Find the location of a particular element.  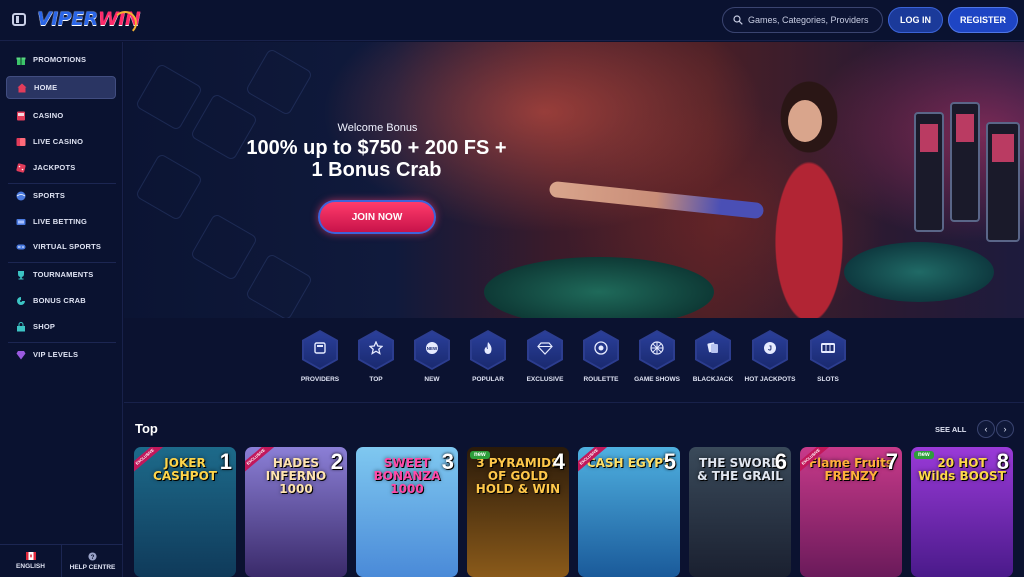

sidebar-item-label: LIVE BETTING is located at coordinates (60, 221).